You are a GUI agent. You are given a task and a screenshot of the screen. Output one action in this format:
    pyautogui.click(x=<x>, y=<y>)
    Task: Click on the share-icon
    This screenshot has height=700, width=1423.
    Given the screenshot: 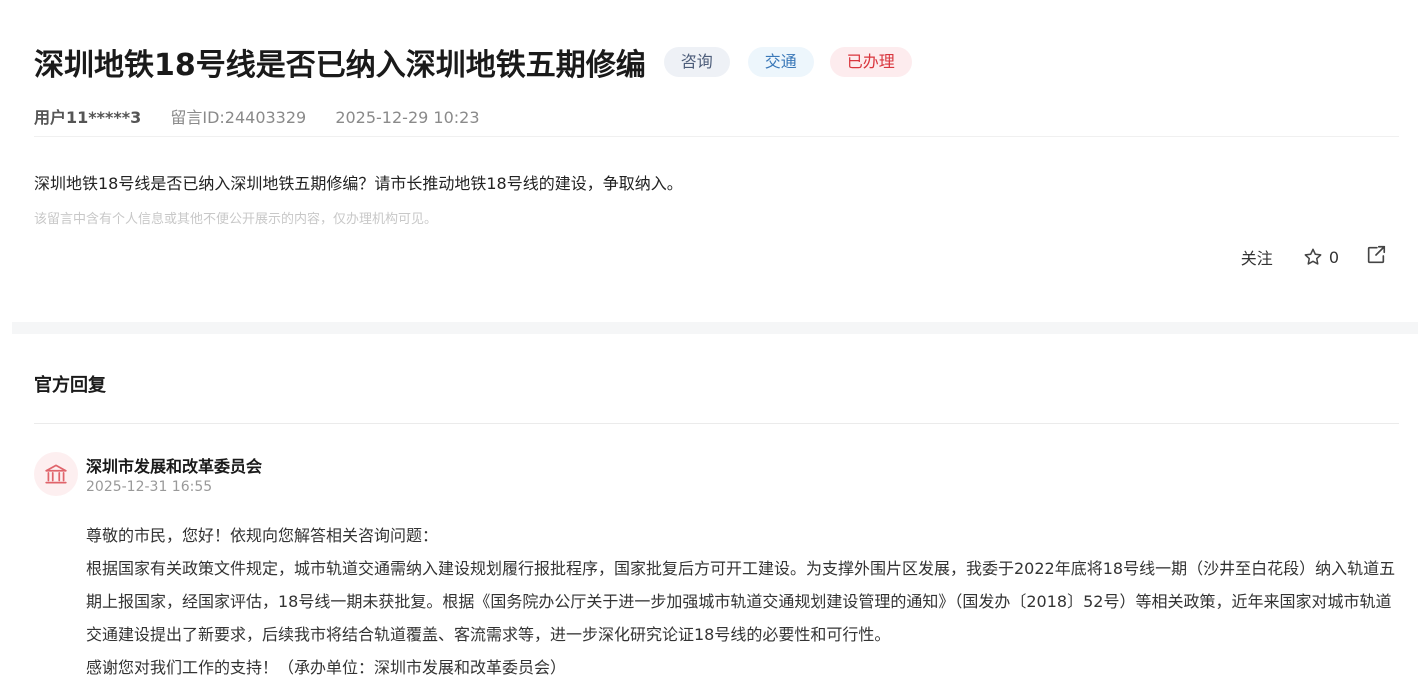 What is the action you would take?
    pyautogui.click(x=1376, y=254)
    